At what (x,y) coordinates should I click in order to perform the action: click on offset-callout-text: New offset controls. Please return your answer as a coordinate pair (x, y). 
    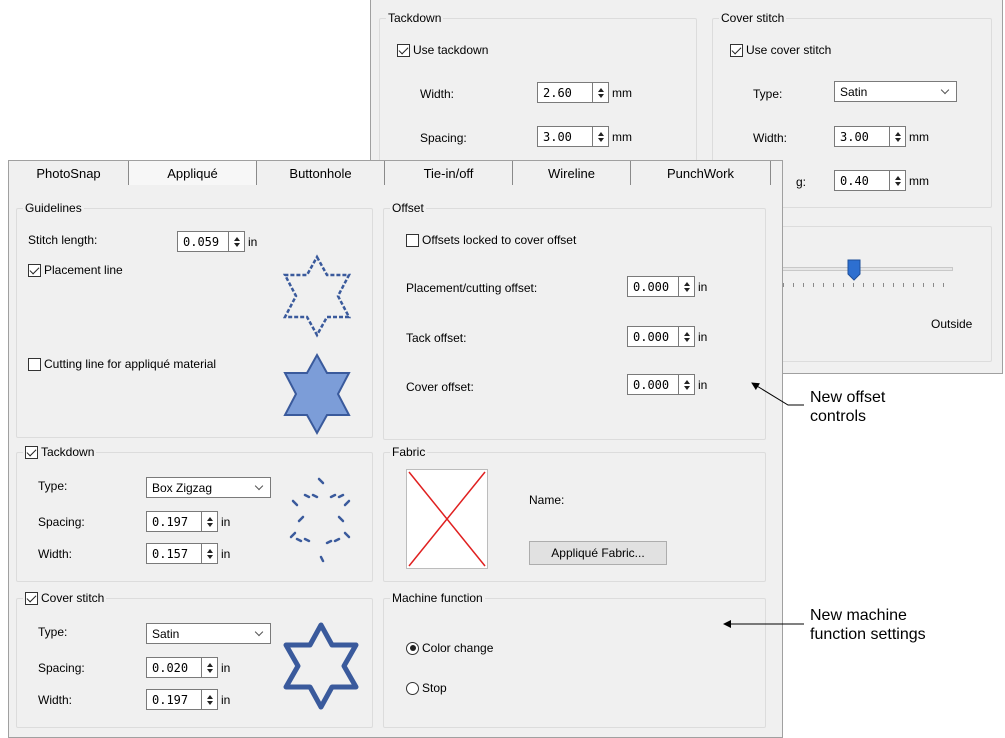
    Looking at the image, I should click on (848, 407).